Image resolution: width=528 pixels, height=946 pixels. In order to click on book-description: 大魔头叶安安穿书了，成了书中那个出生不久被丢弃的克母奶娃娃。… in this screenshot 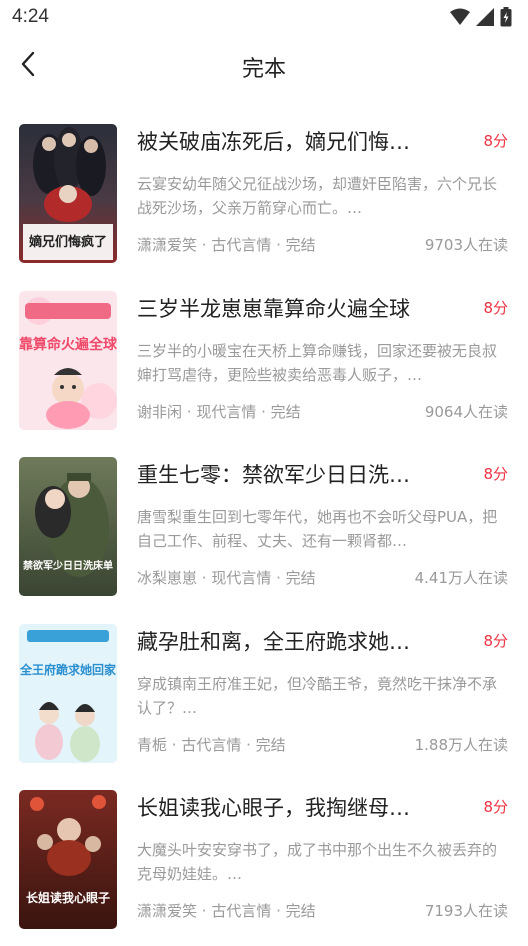, I will do `click(317, 862)`.